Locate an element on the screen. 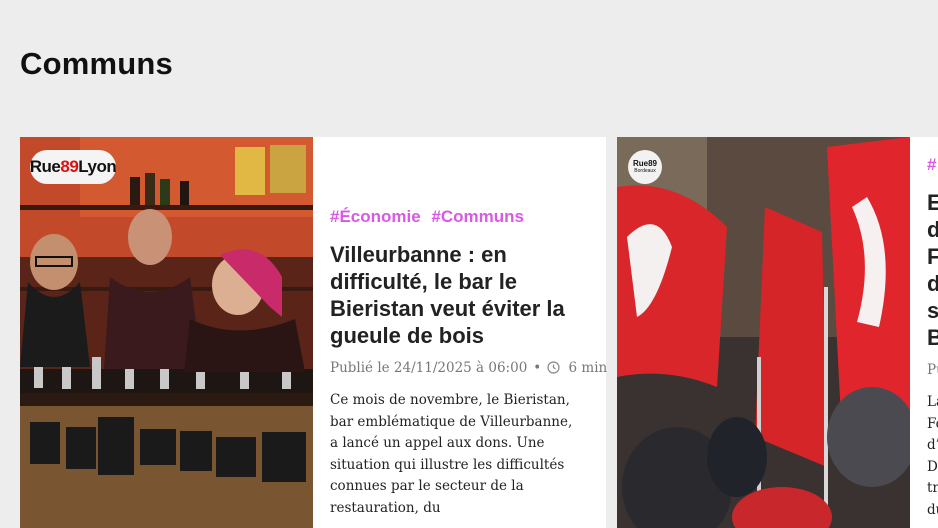  read-time: 6 min is located at coordinates (588, 368).